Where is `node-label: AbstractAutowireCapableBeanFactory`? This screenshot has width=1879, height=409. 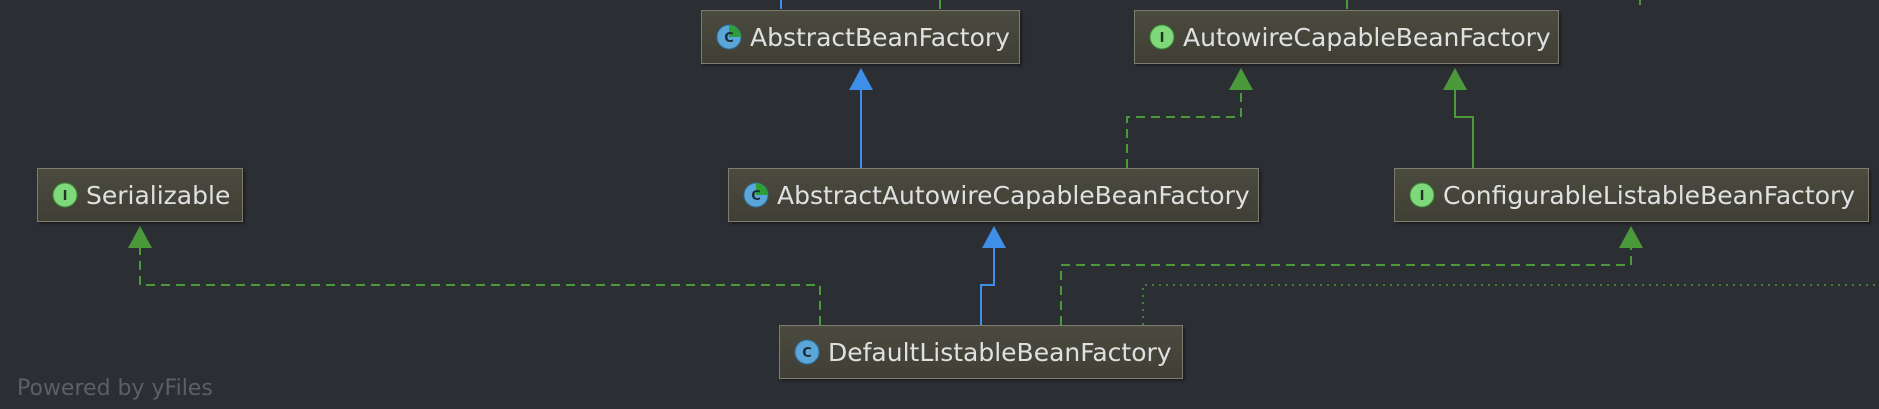 node-label: AbstractAutowireCapableBeanFactory is located at coordinates (1013, 195).